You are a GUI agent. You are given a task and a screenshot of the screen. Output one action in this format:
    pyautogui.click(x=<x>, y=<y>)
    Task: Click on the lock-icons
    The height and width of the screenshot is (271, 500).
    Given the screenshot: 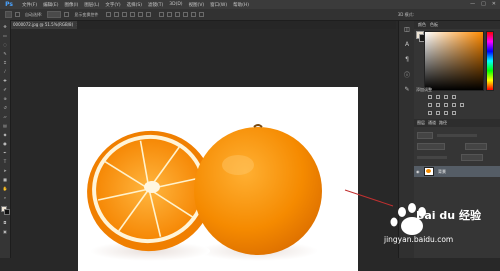 What is the action you would take?
    pyautogui.click(x=432, y=157)
    